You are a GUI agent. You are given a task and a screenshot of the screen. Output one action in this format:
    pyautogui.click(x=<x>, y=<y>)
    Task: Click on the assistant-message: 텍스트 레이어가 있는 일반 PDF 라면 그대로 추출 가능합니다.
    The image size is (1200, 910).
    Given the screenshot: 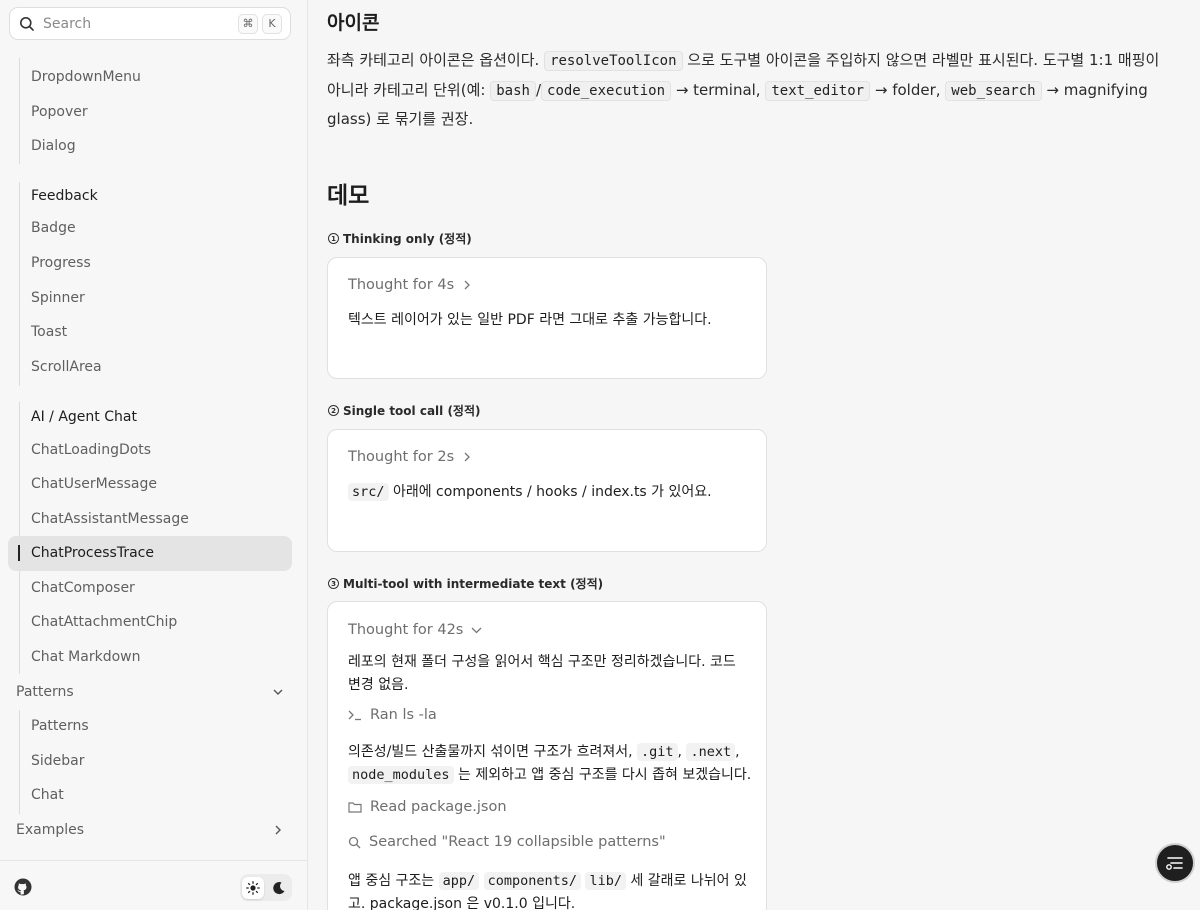 What is the action you would take?
    pyautogui.click(x=530, y=320)
    